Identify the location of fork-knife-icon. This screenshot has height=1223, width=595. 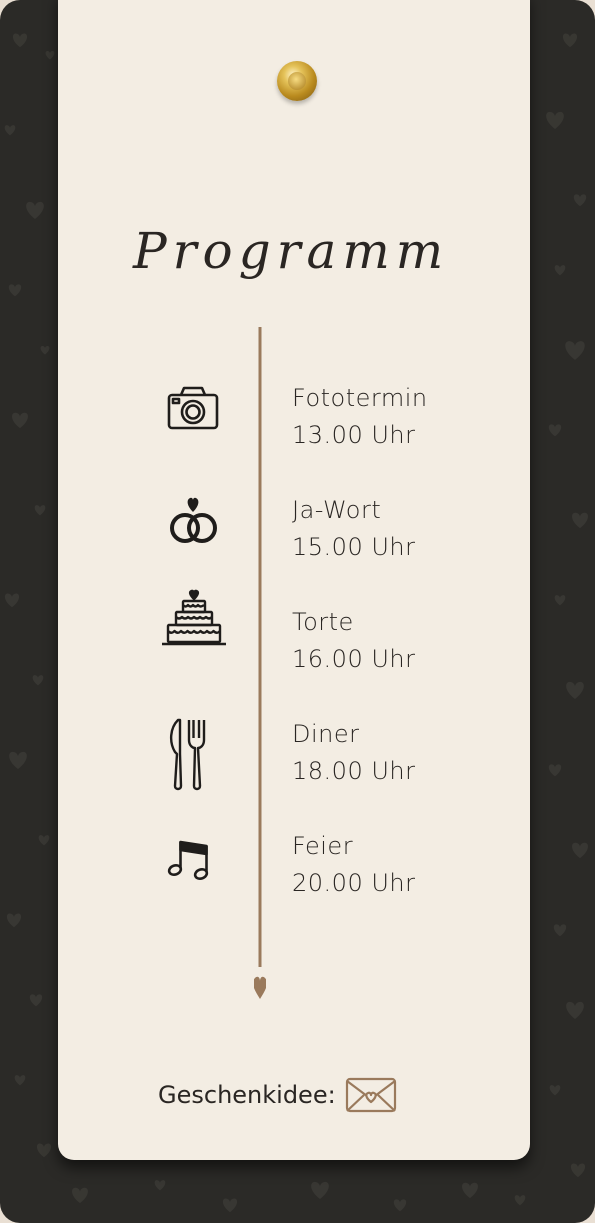
(188, 754).